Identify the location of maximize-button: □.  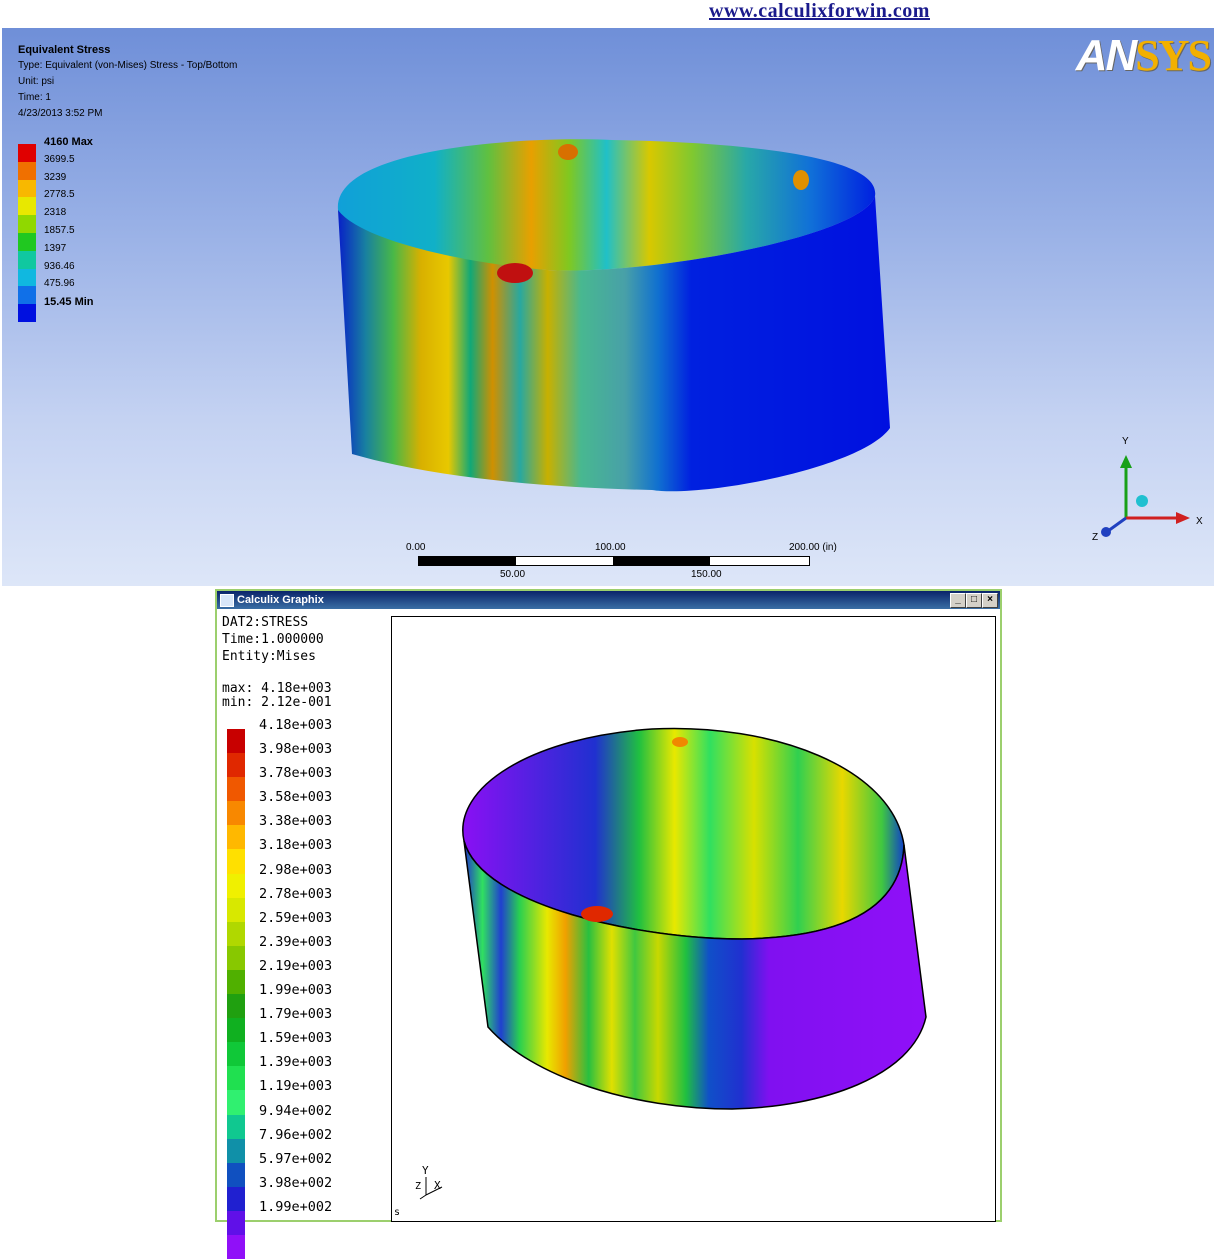
(974, 600).